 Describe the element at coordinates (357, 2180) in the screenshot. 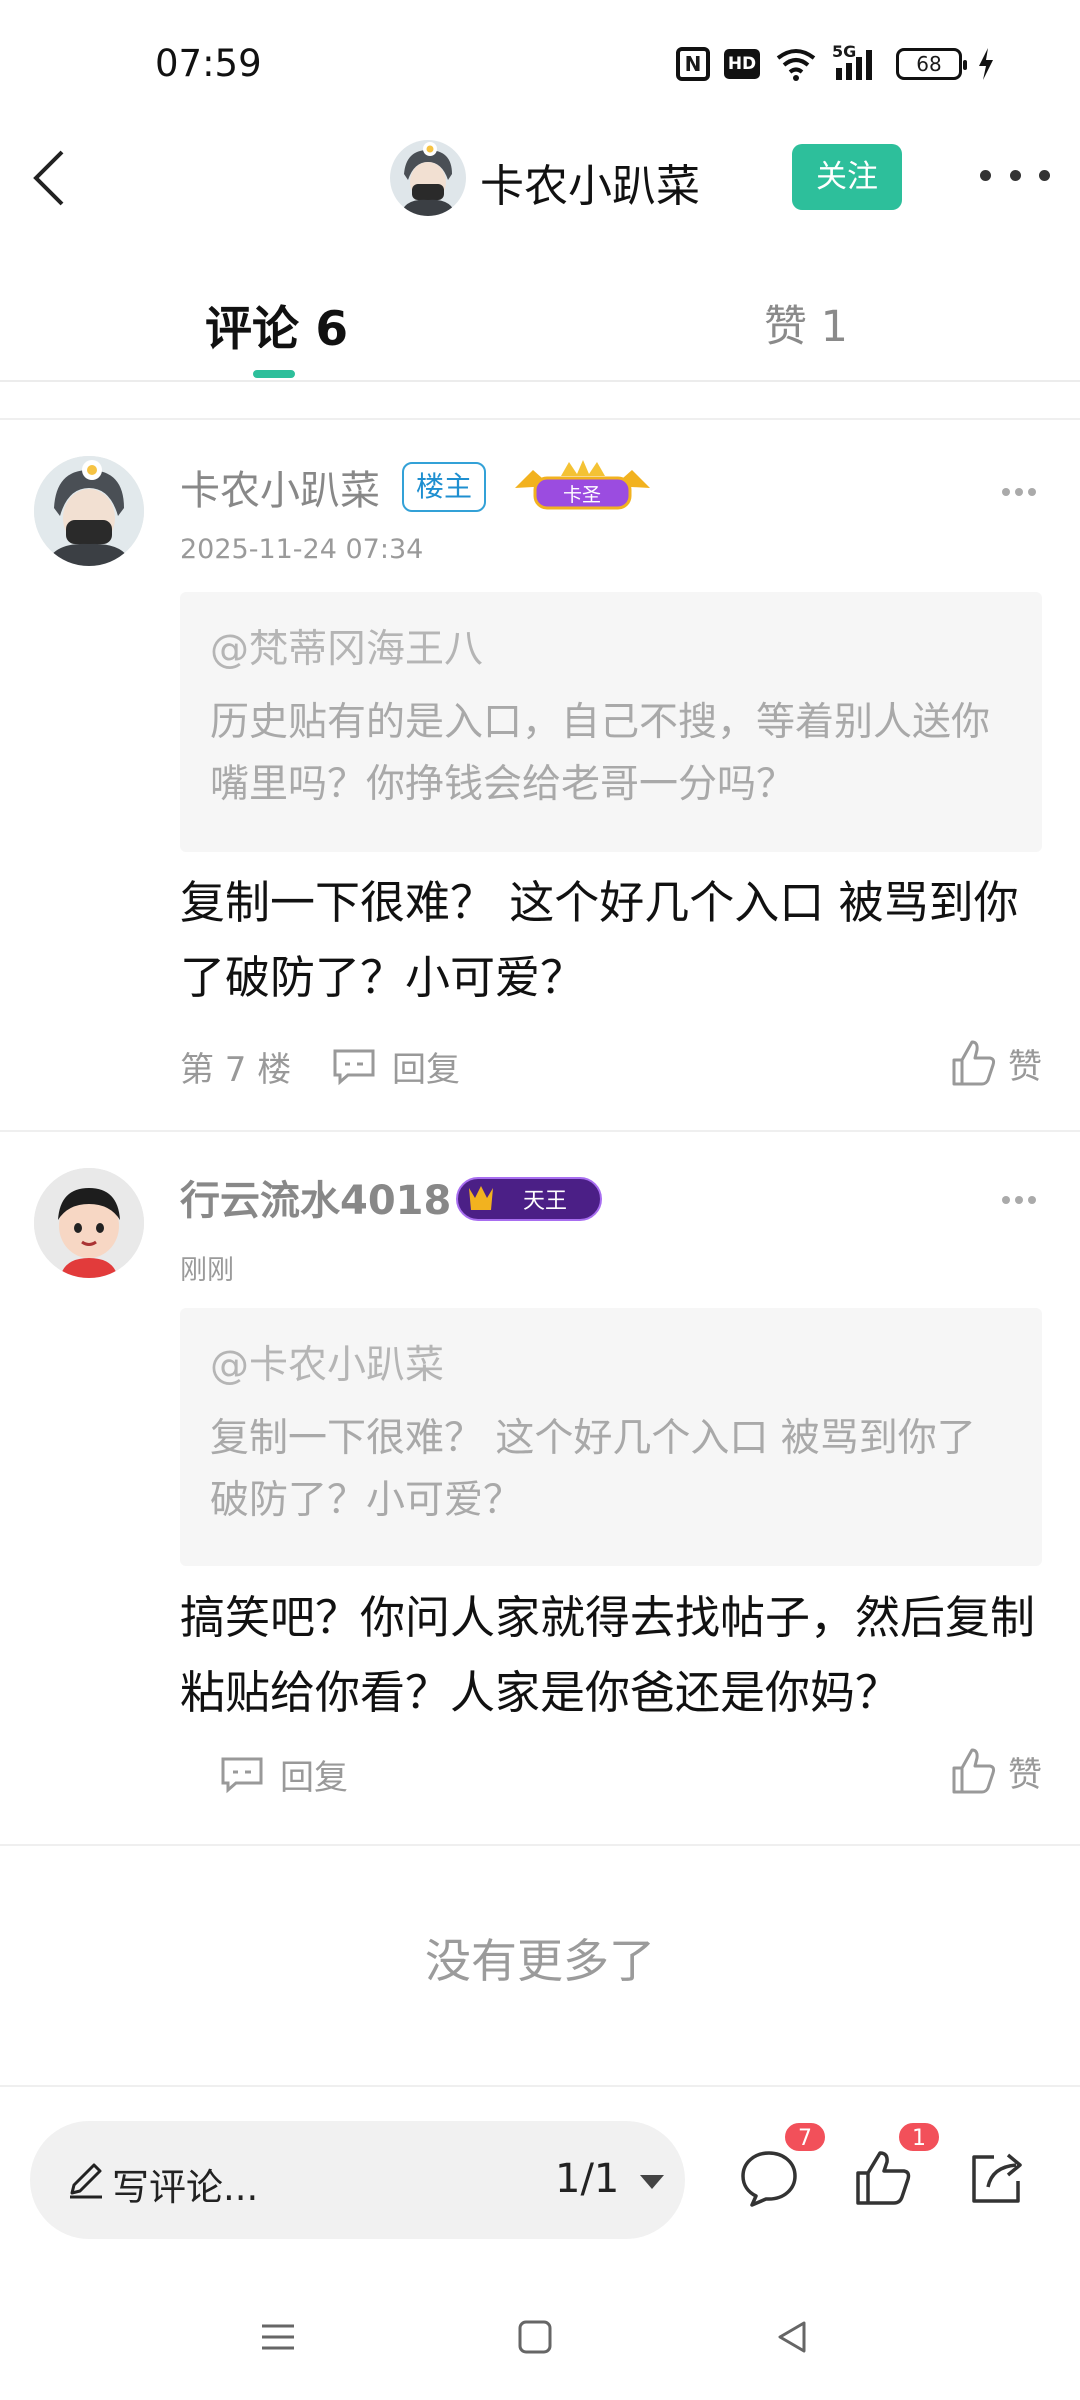

I see `comment-input: 写评论... 1/1` at that location.